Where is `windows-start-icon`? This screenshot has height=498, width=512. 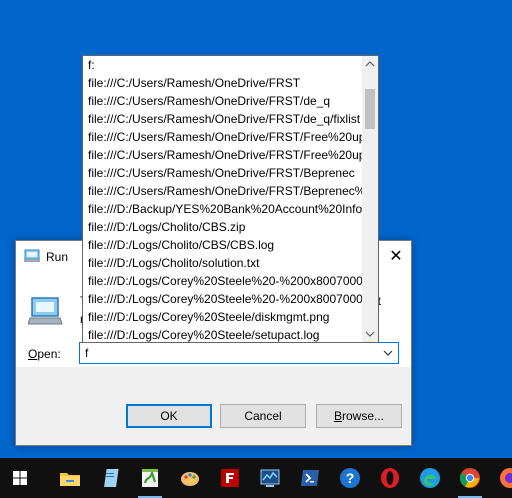 windows-start-icon is located at coordinates (20, 478).